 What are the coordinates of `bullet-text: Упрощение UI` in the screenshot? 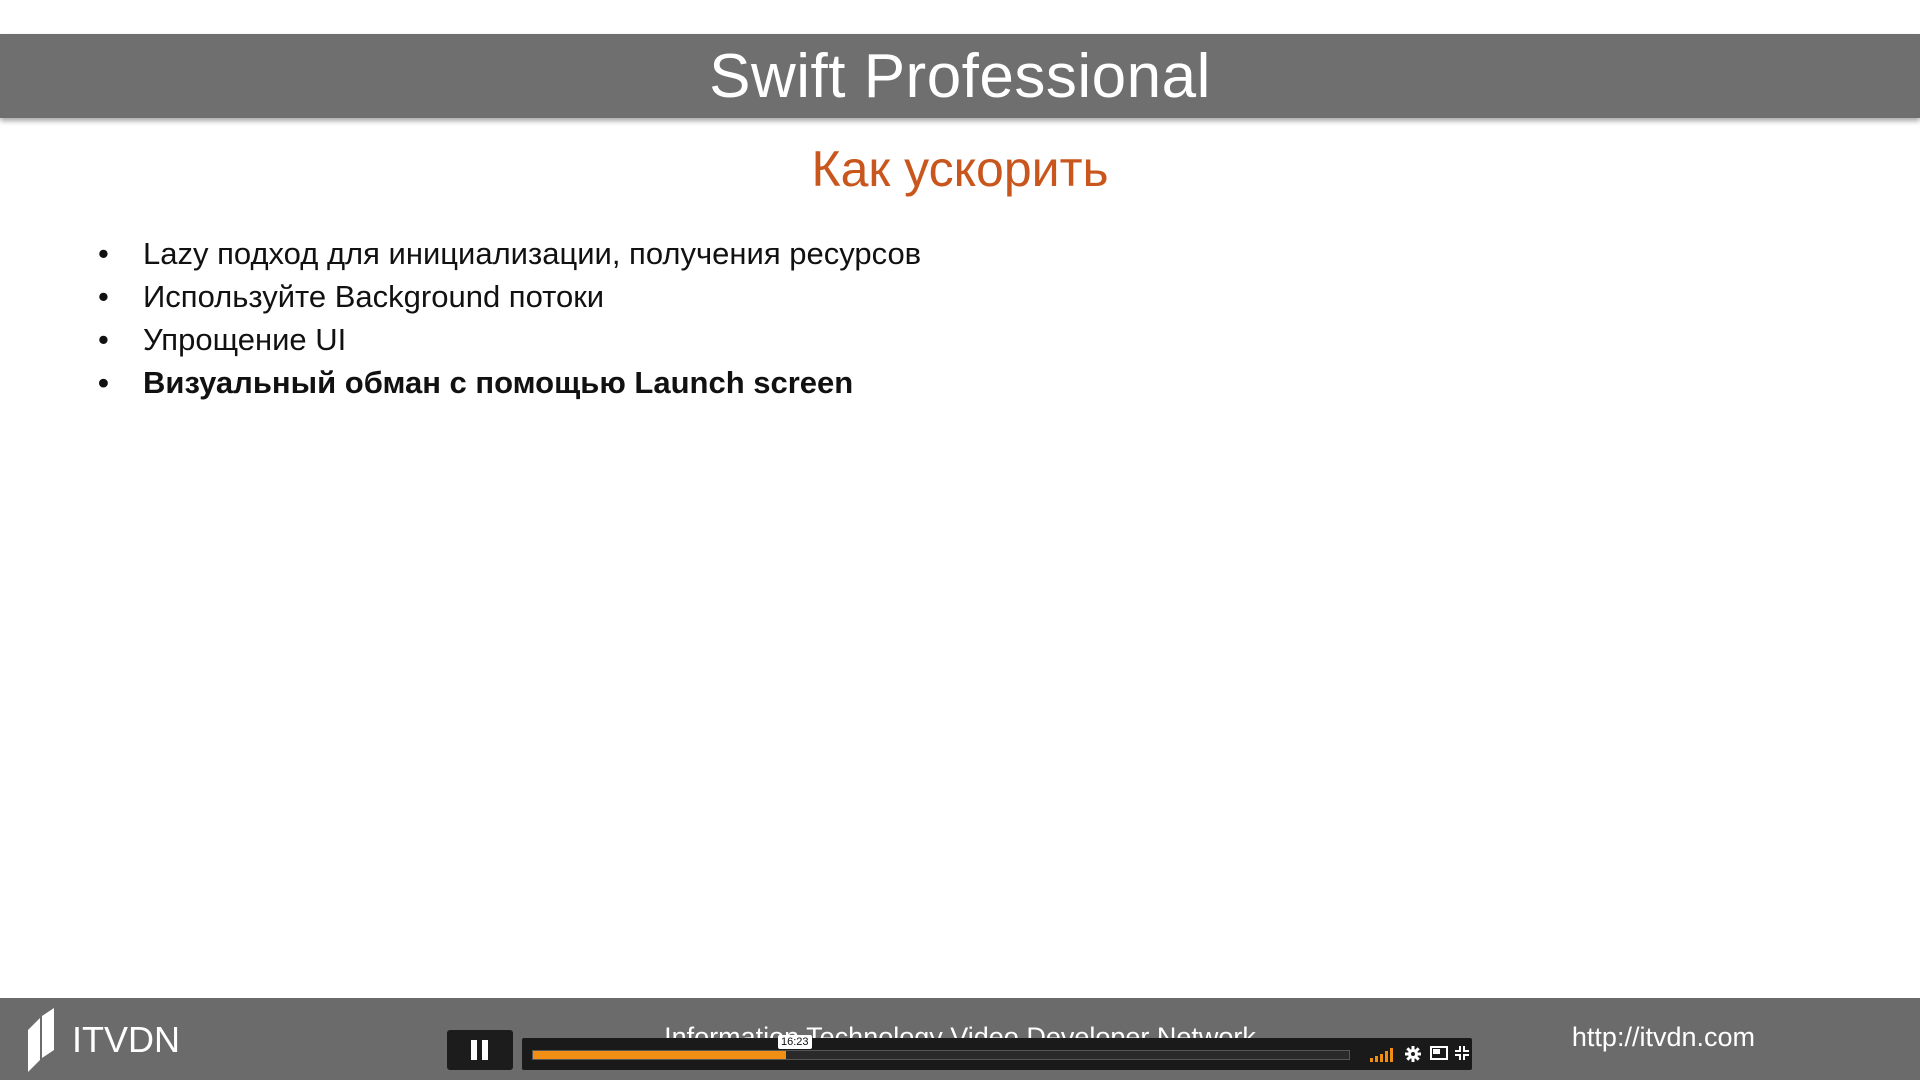 It's located at (245, 339).